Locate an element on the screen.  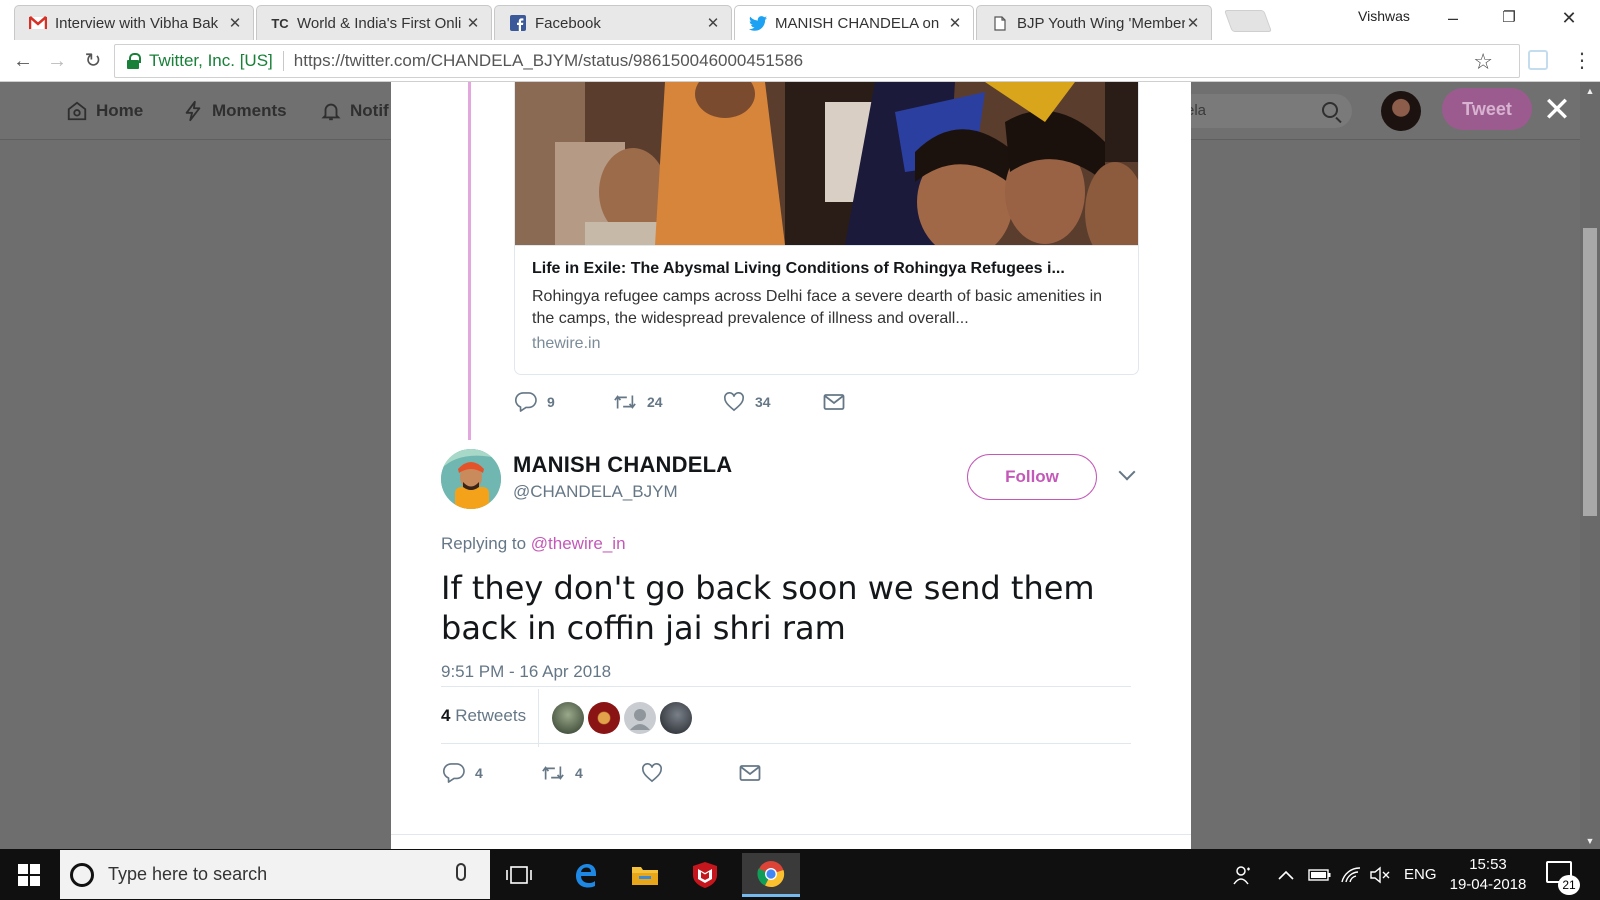
taskbar-search-input: Type here to search is located at coordinates (275, 874).